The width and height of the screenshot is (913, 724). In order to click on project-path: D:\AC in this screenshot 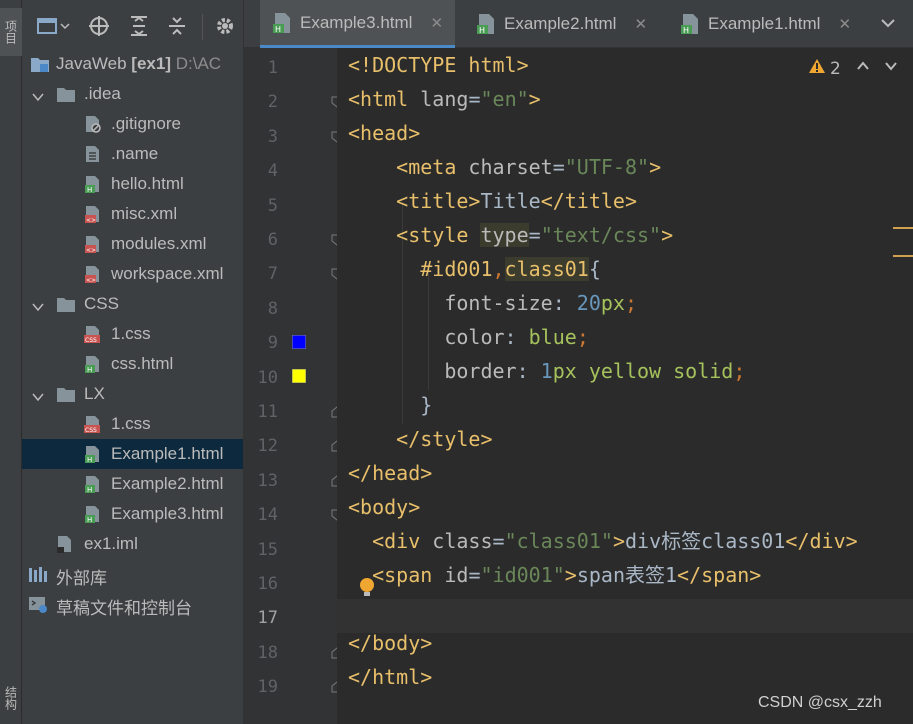, I will do `click(198, 63)`.